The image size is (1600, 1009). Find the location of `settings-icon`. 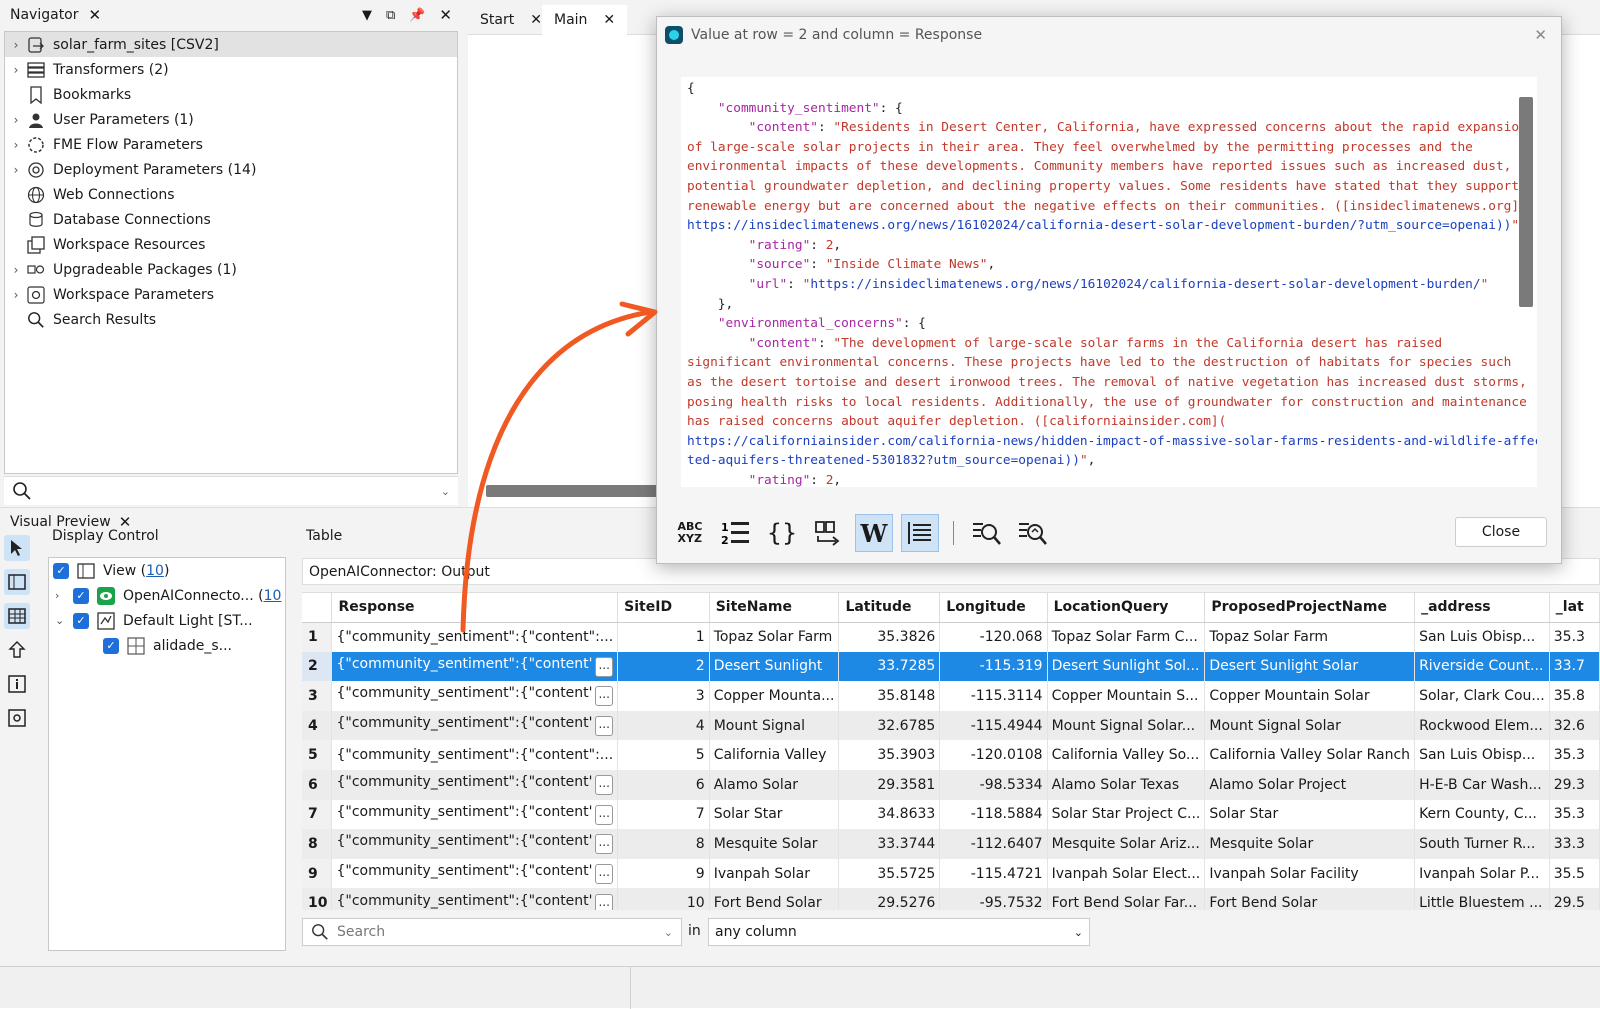

settings-icon is located at coordinates (17, 718).